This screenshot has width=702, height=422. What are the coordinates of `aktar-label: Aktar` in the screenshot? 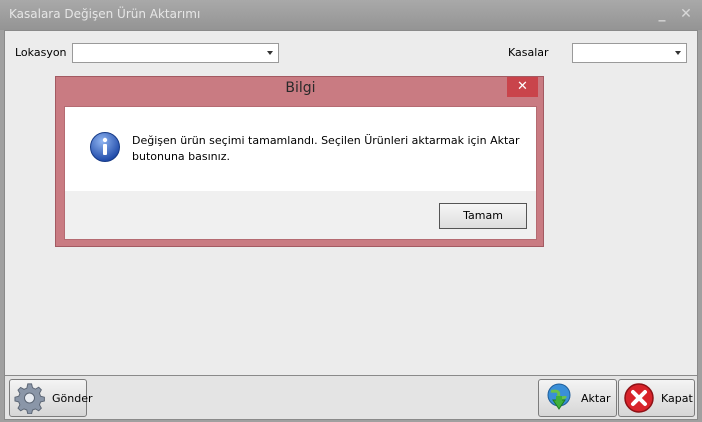 It's located at (596, 398).